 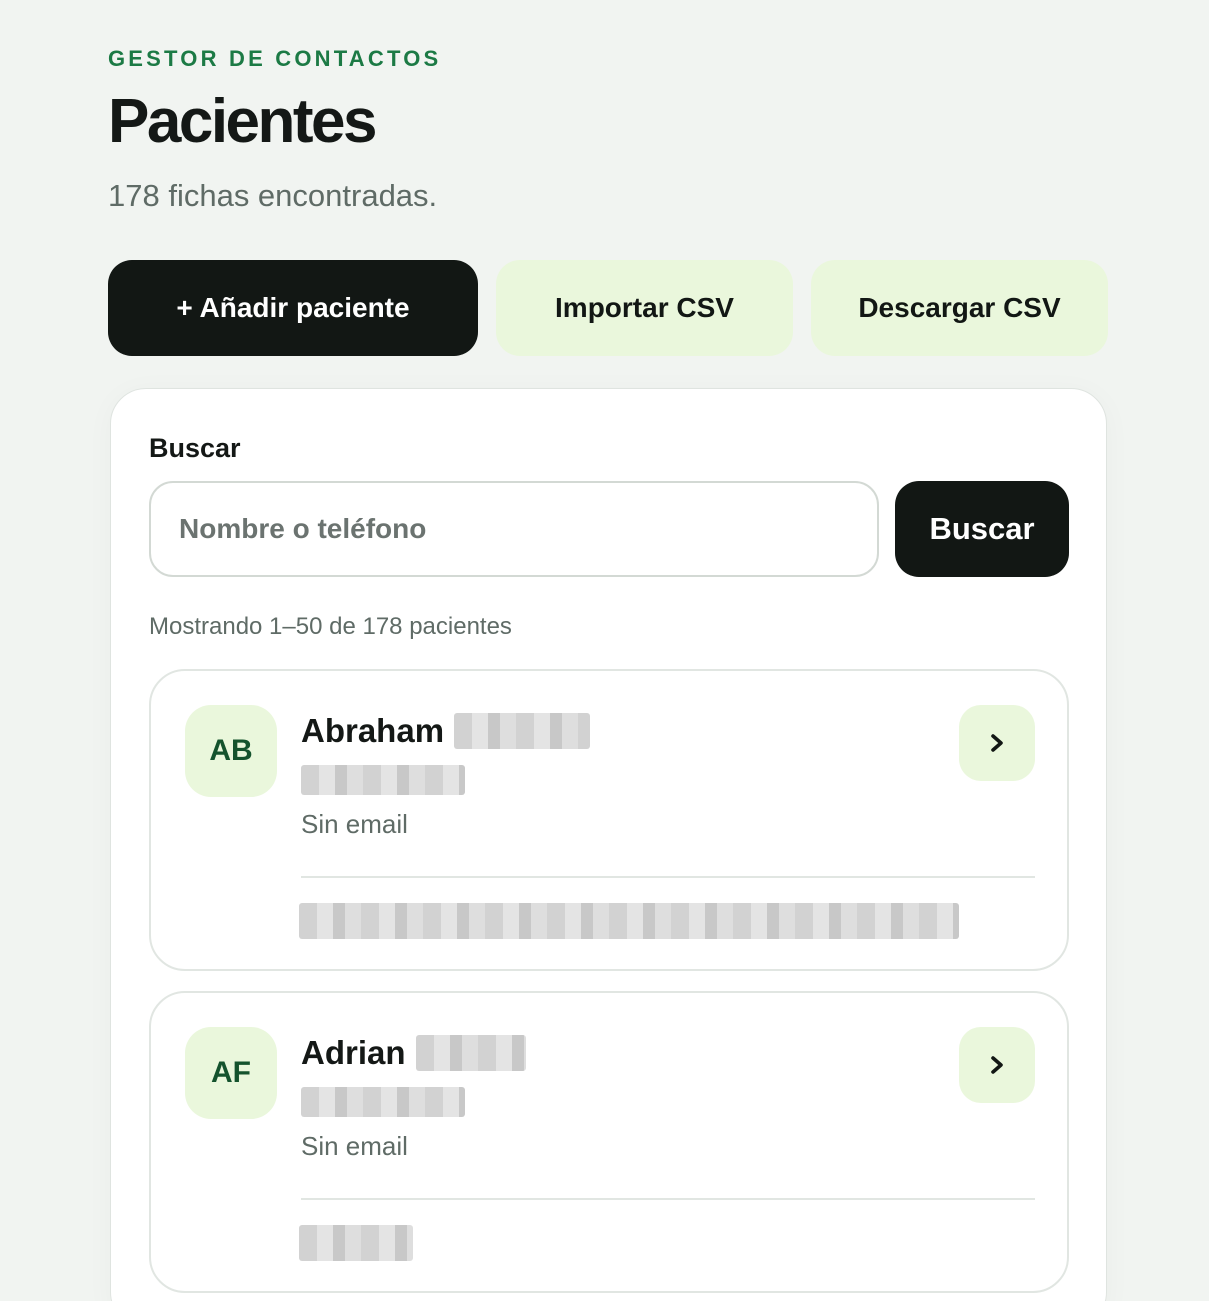 I want to click on patient-first-name: Adrian, so click(x=353, y=1052).